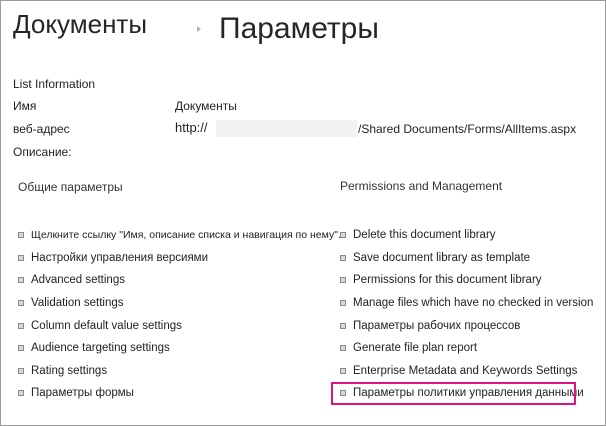 The width and height of the screenshot is (606, 426). I want to click on page-title: Параметры, so click(299, 28).